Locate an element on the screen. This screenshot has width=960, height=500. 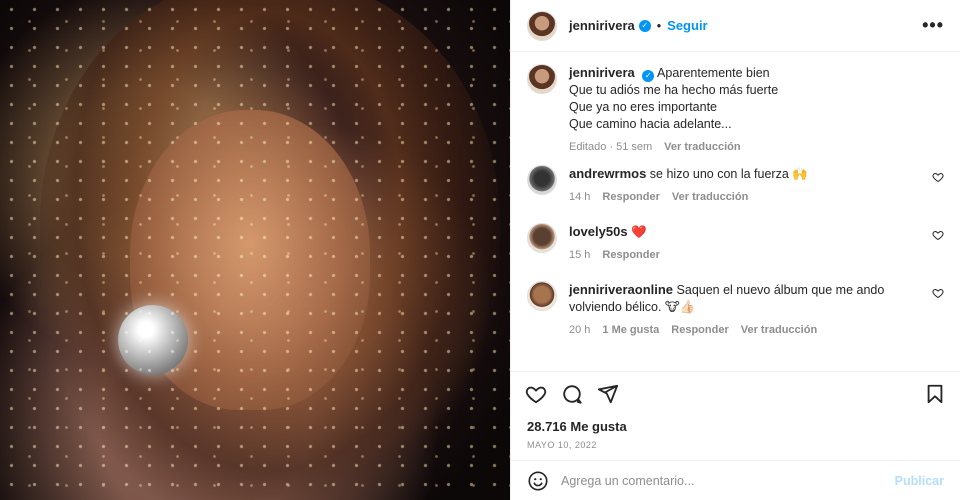
comment-meta: 14 h Responder Ver traducción is located at coordinates (688, 197).